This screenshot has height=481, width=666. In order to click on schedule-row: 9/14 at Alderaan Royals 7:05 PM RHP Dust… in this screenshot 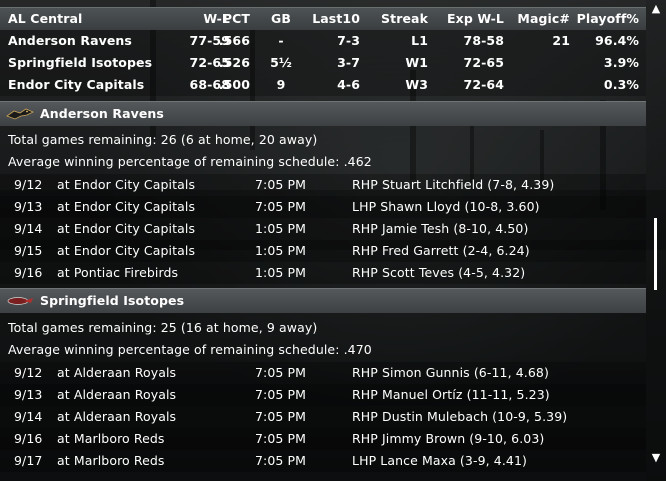, I will do `click(323, 417)`.